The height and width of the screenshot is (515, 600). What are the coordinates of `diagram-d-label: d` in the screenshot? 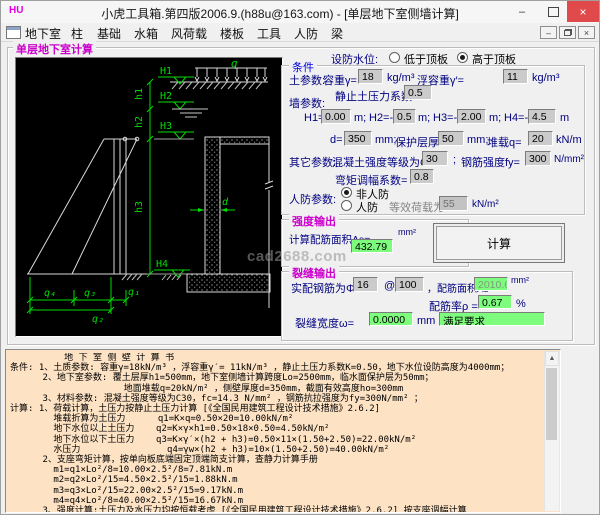 It's located at (225, 202).